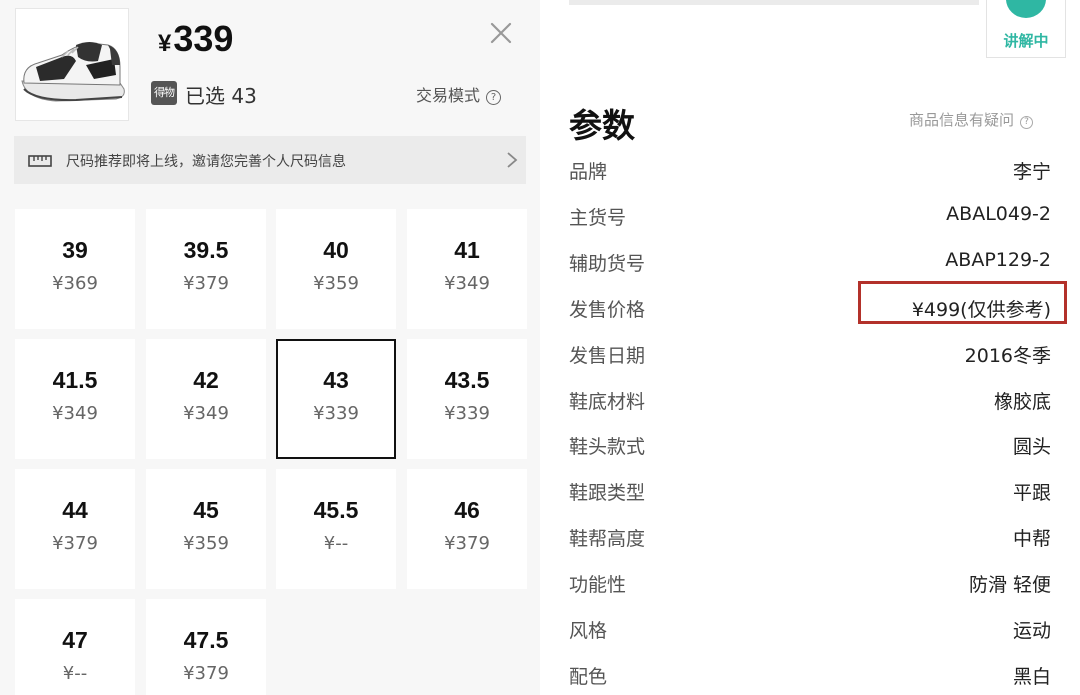 Image resolution: width=1080 pixels, height=695 pixels. Describe the element at coordinates (1026, 9) in the screenshot. I see `live-explain-icon` at that location.